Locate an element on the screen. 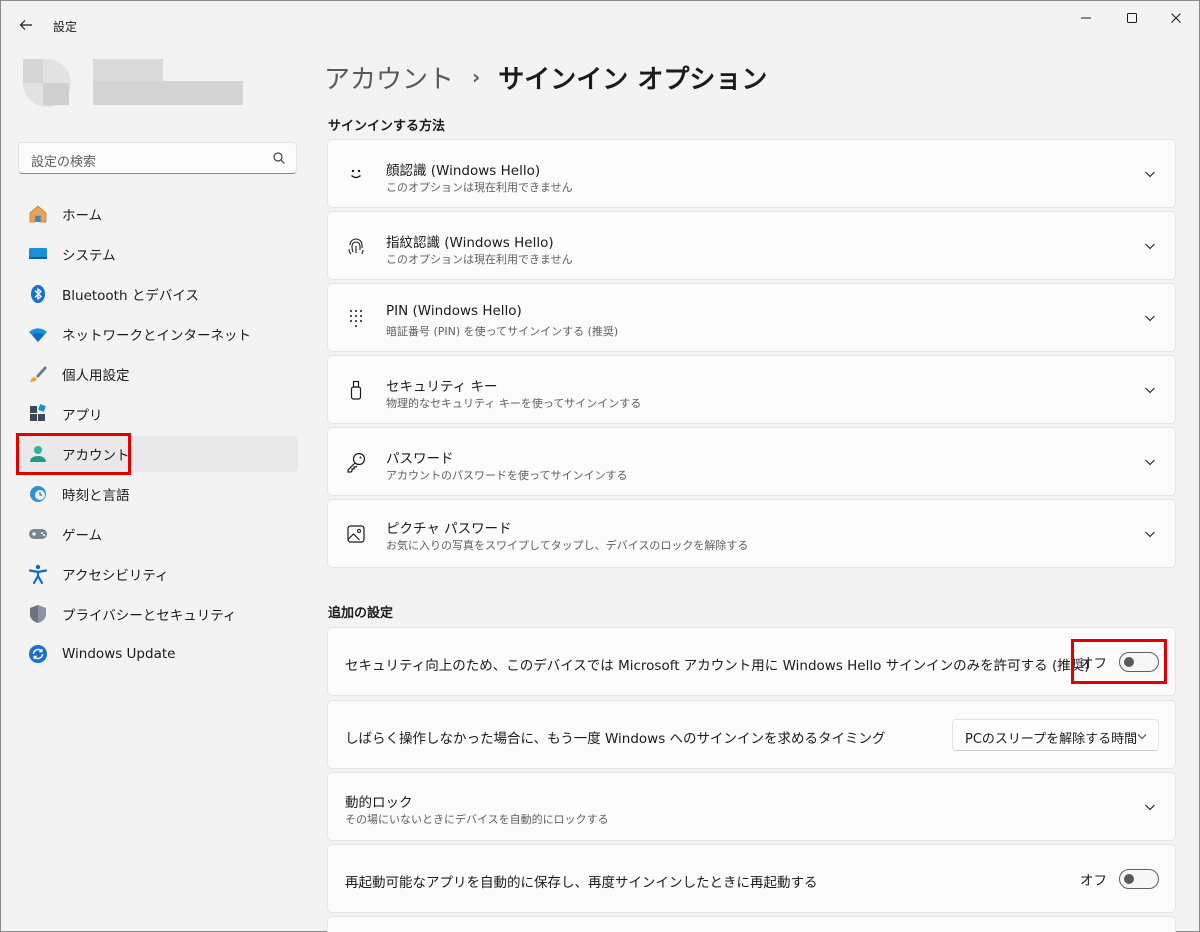 The width and height of the screenshot is (1200, 932). additional-settings-heading: 追加の設定 is located at coordinates (361, 613).